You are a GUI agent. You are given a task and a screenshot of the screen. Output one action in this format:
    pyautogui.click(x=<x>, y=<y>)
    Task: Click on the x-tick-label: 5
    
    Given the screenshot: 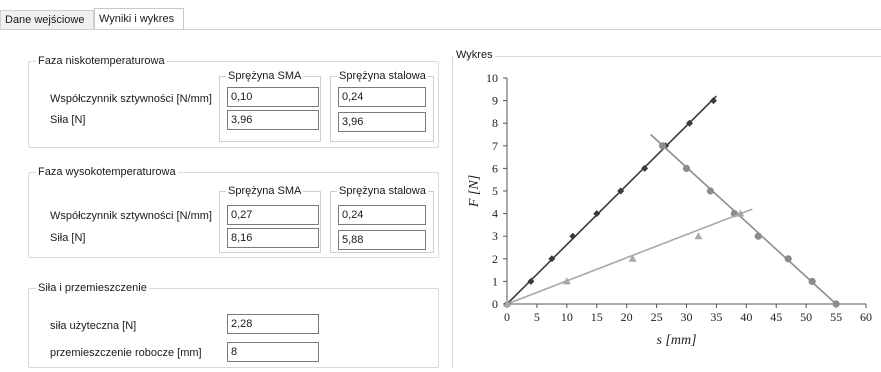 What is the action you would take?
    pyautogui.click(x=537, y=317)
    